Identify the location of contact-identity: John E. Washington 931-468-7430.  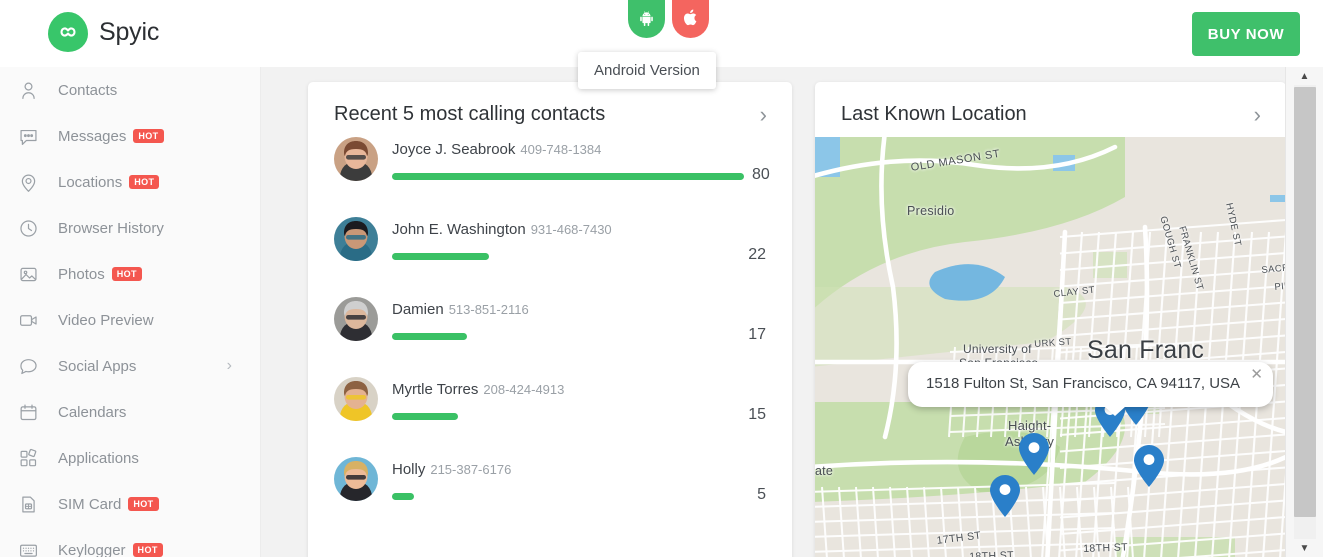
(579, 230).